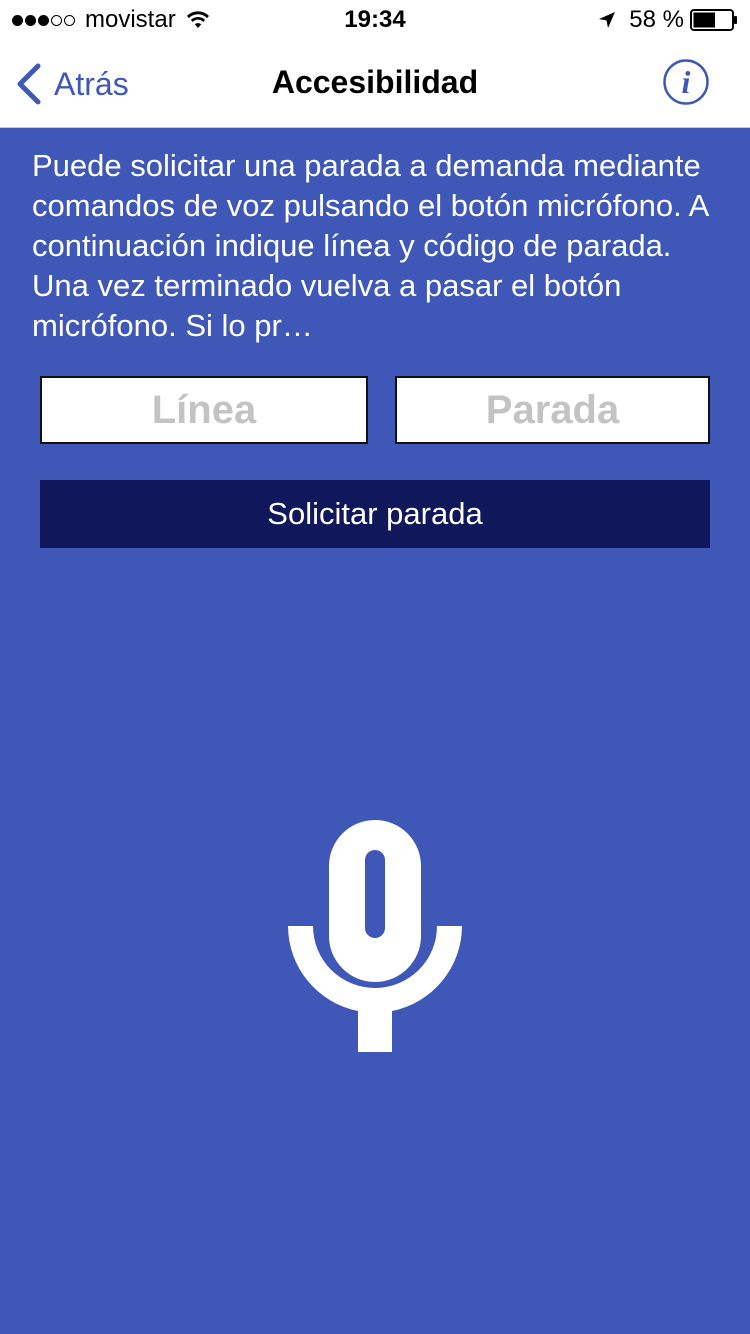 The height and width of the screenshot is (1334, 750). I want to click on info-icon: i, so click(686, 82).